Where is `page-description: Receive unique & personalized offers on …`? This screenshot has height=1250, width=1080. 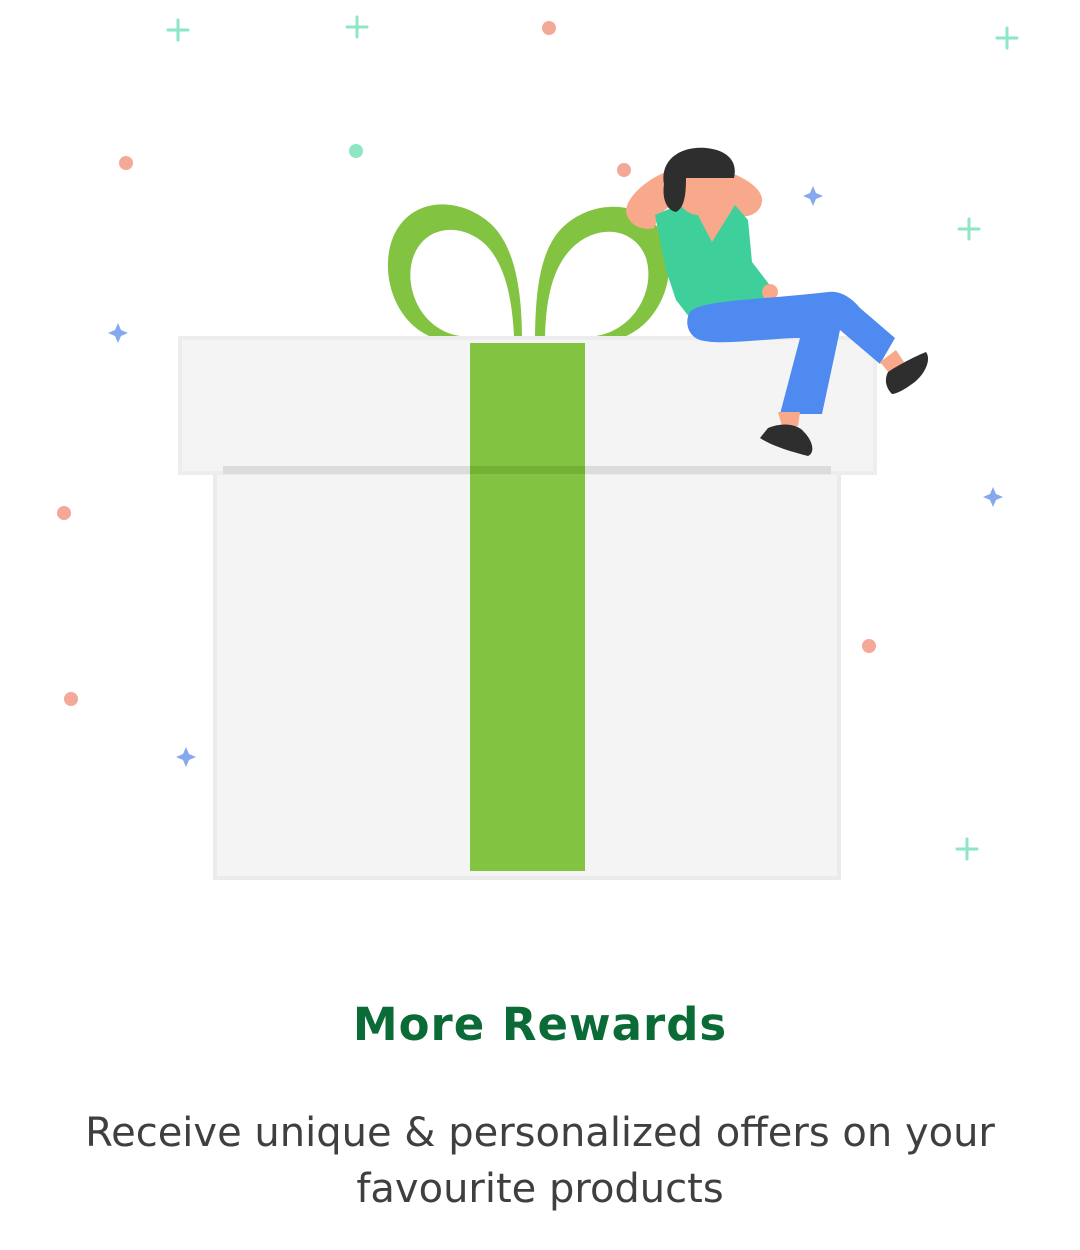 page-description: Receive unique & personalized offers on … is located at coordinates (540, 1161).